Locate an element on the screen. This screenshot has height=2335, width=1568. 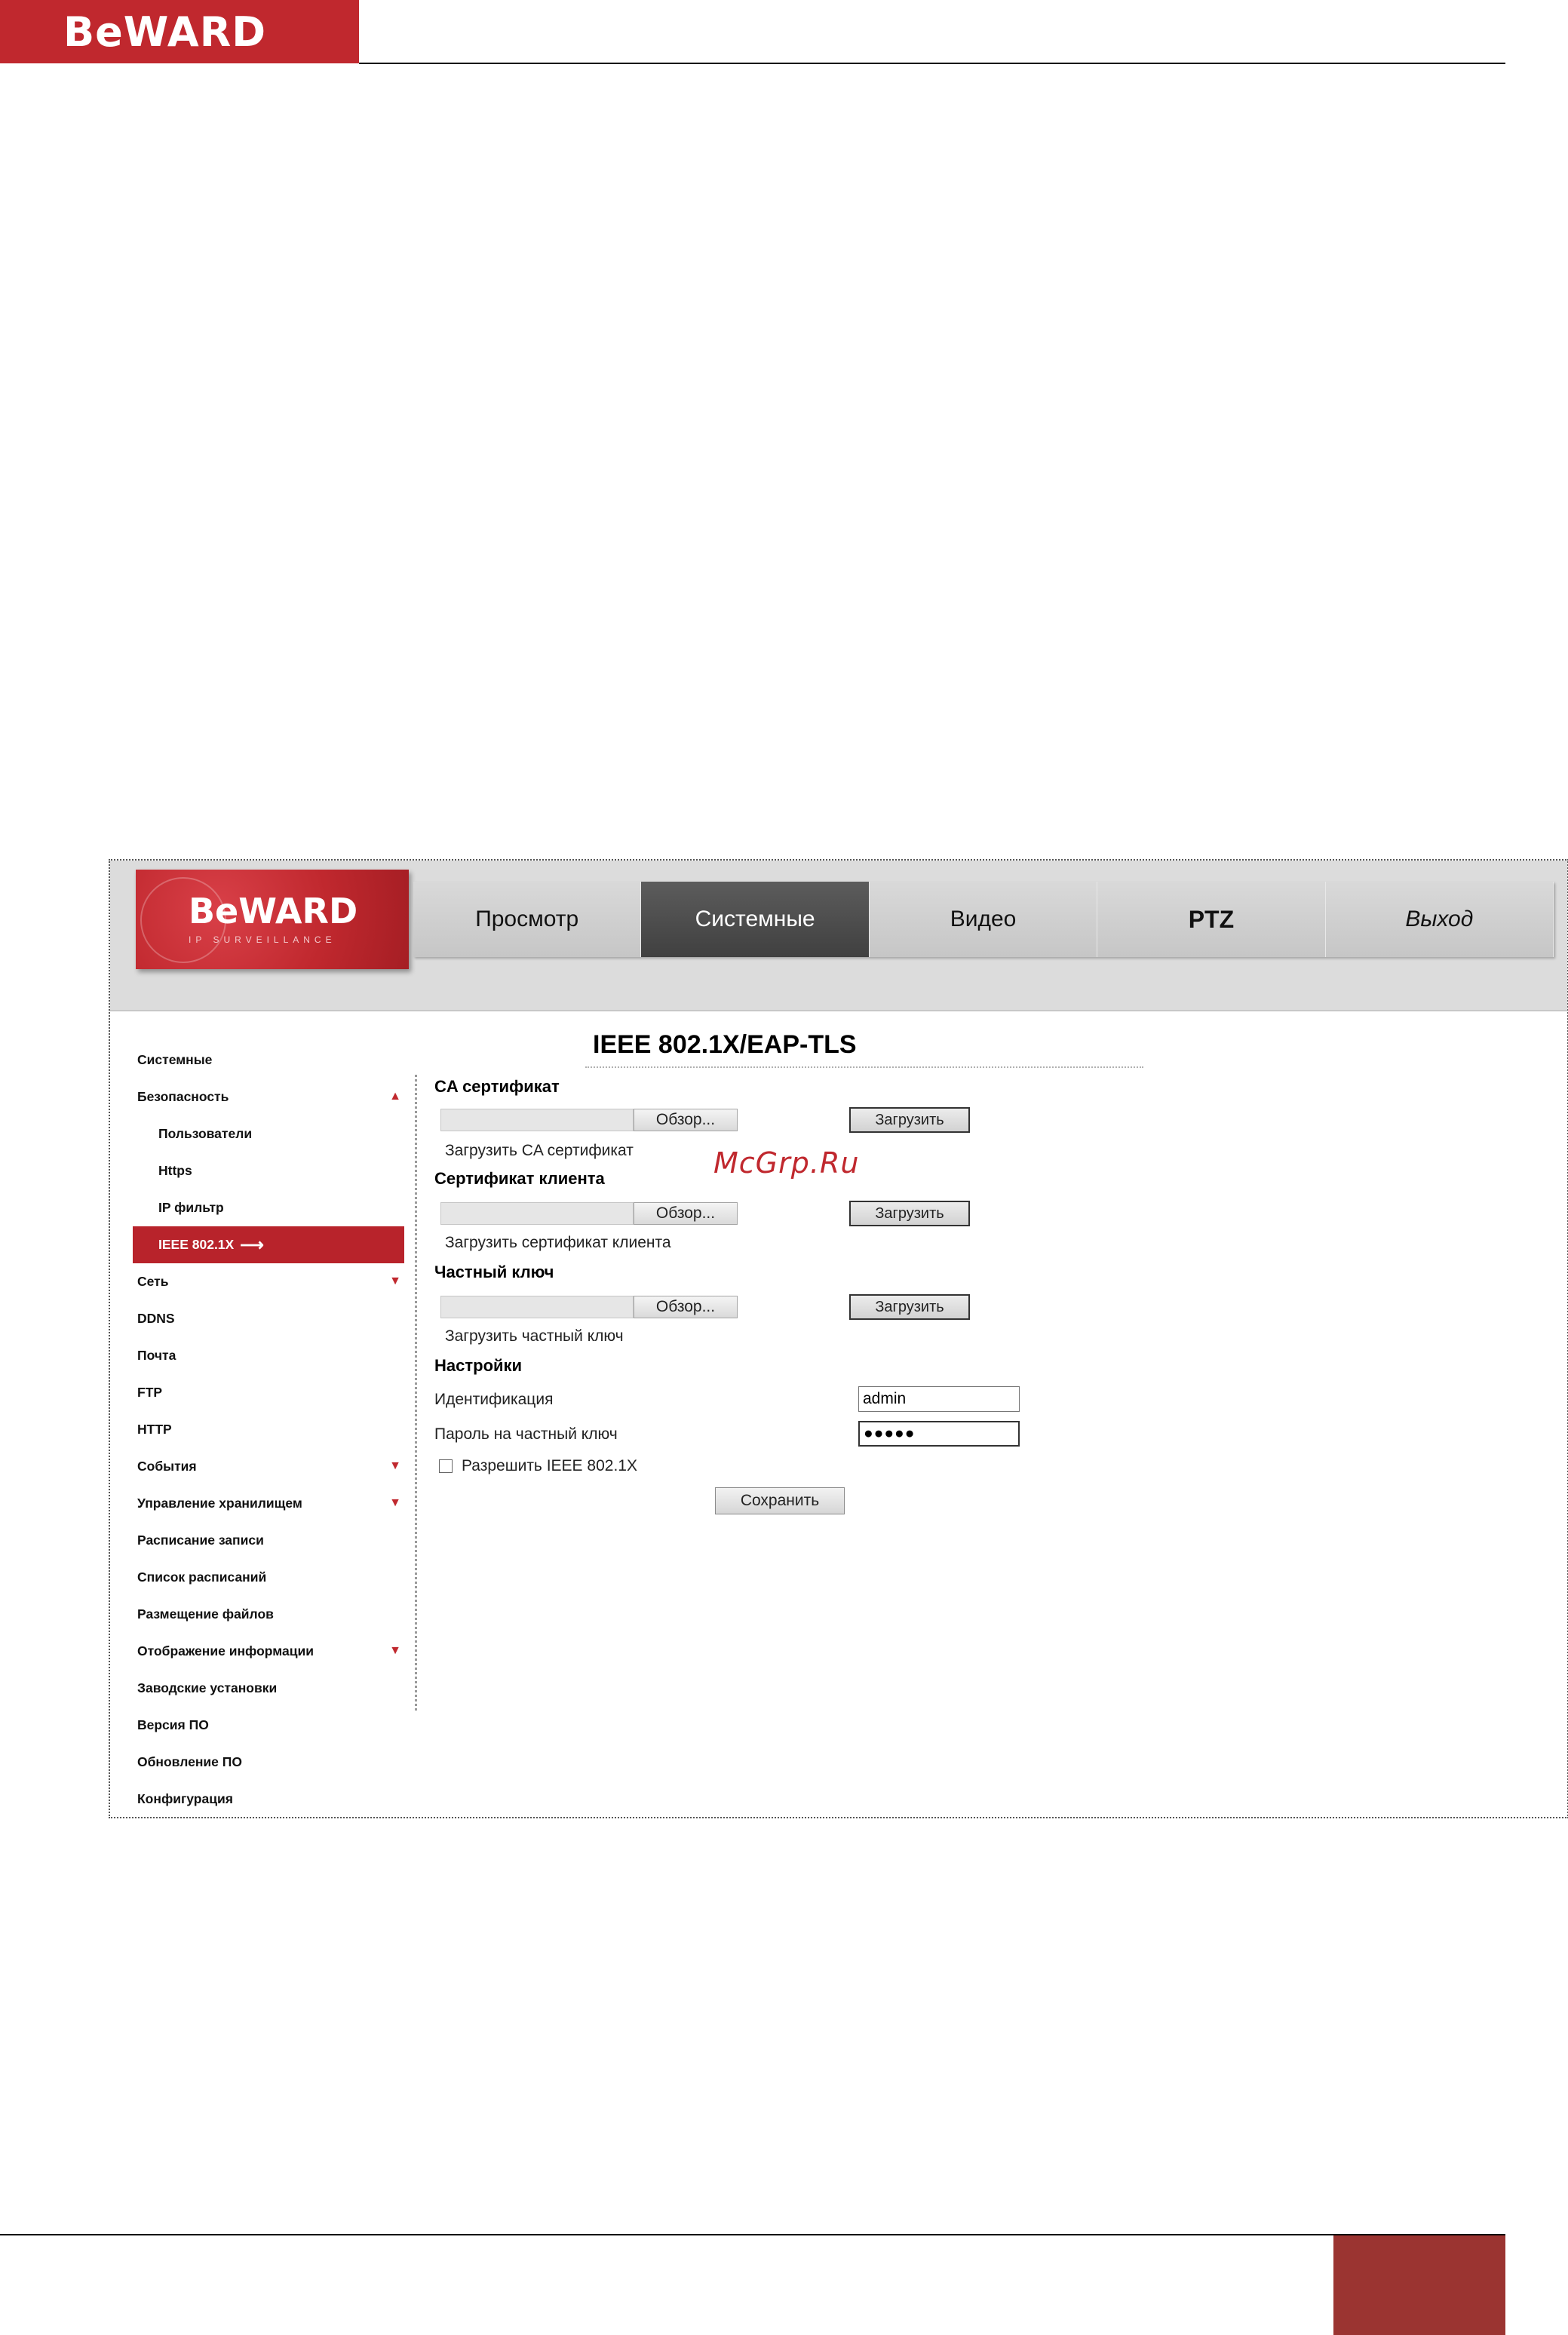
sidebar-item-ddns: DDNS is located at coordinates (268, 1319).